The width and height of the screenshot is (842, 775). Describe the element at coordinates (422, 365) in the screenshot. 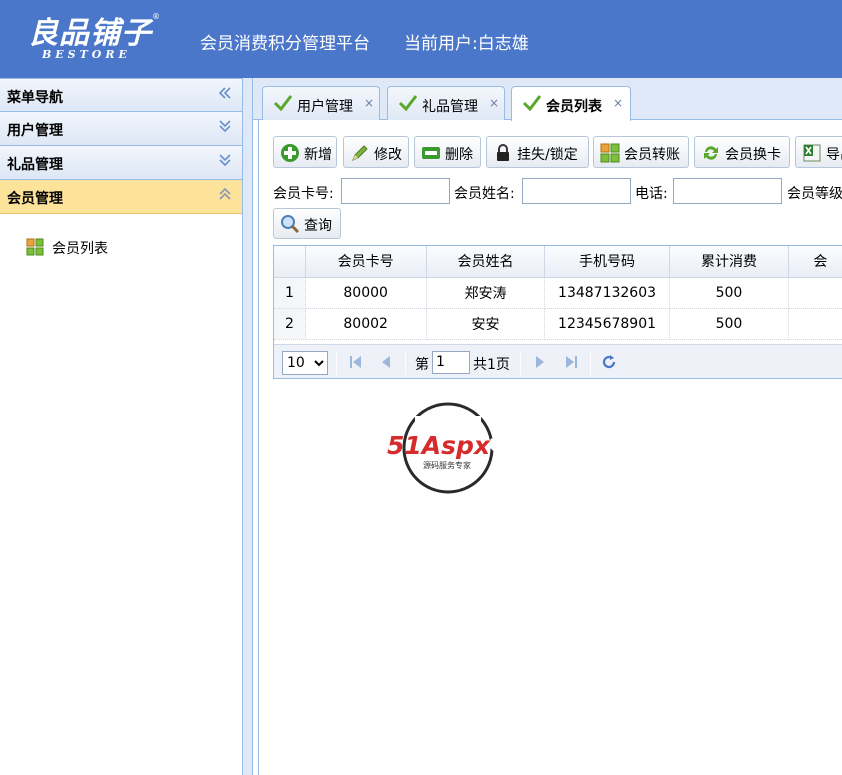

I see `page-label: 第` at that location.